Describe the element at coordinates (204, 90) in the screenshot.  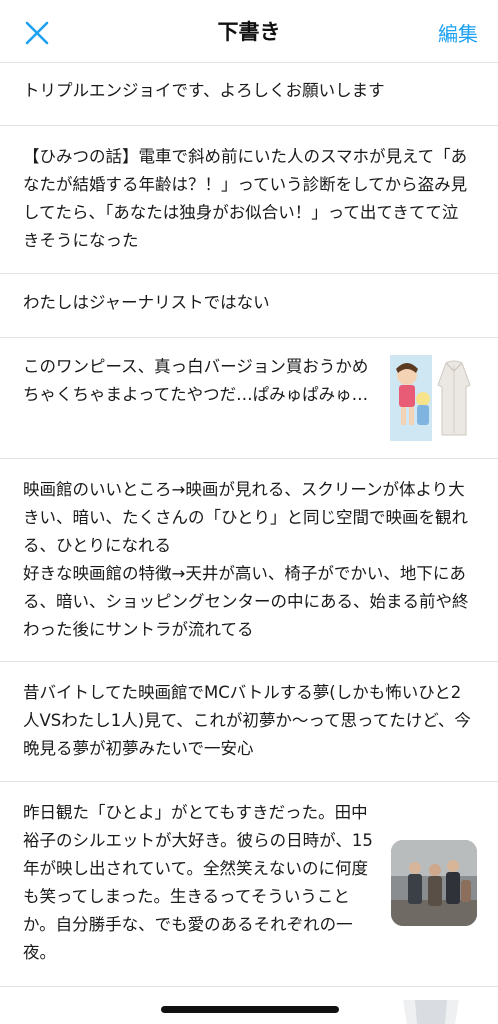
I see `draft-text: トリプルエンジョイです、よろしくお願いします` at that location.